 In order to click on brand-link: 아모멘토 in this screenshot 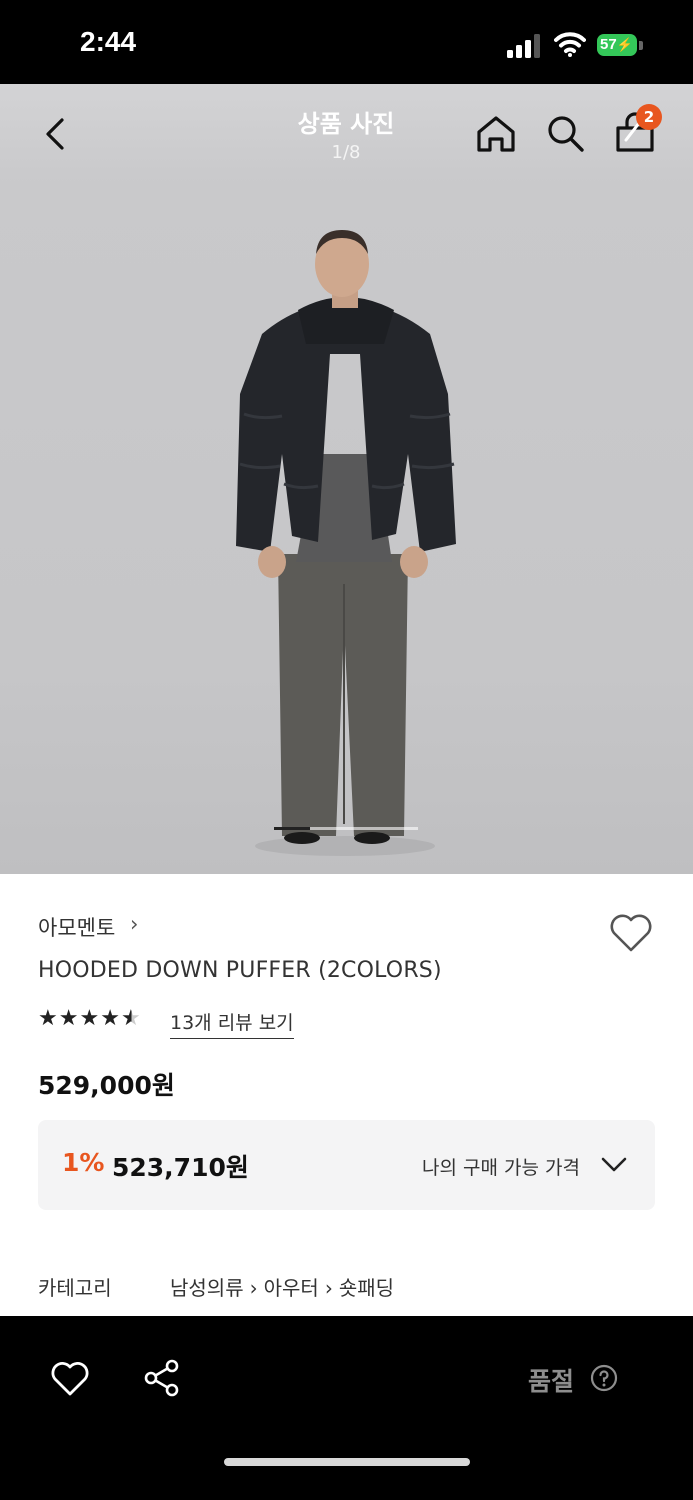, I will do `click(76, 927)`.